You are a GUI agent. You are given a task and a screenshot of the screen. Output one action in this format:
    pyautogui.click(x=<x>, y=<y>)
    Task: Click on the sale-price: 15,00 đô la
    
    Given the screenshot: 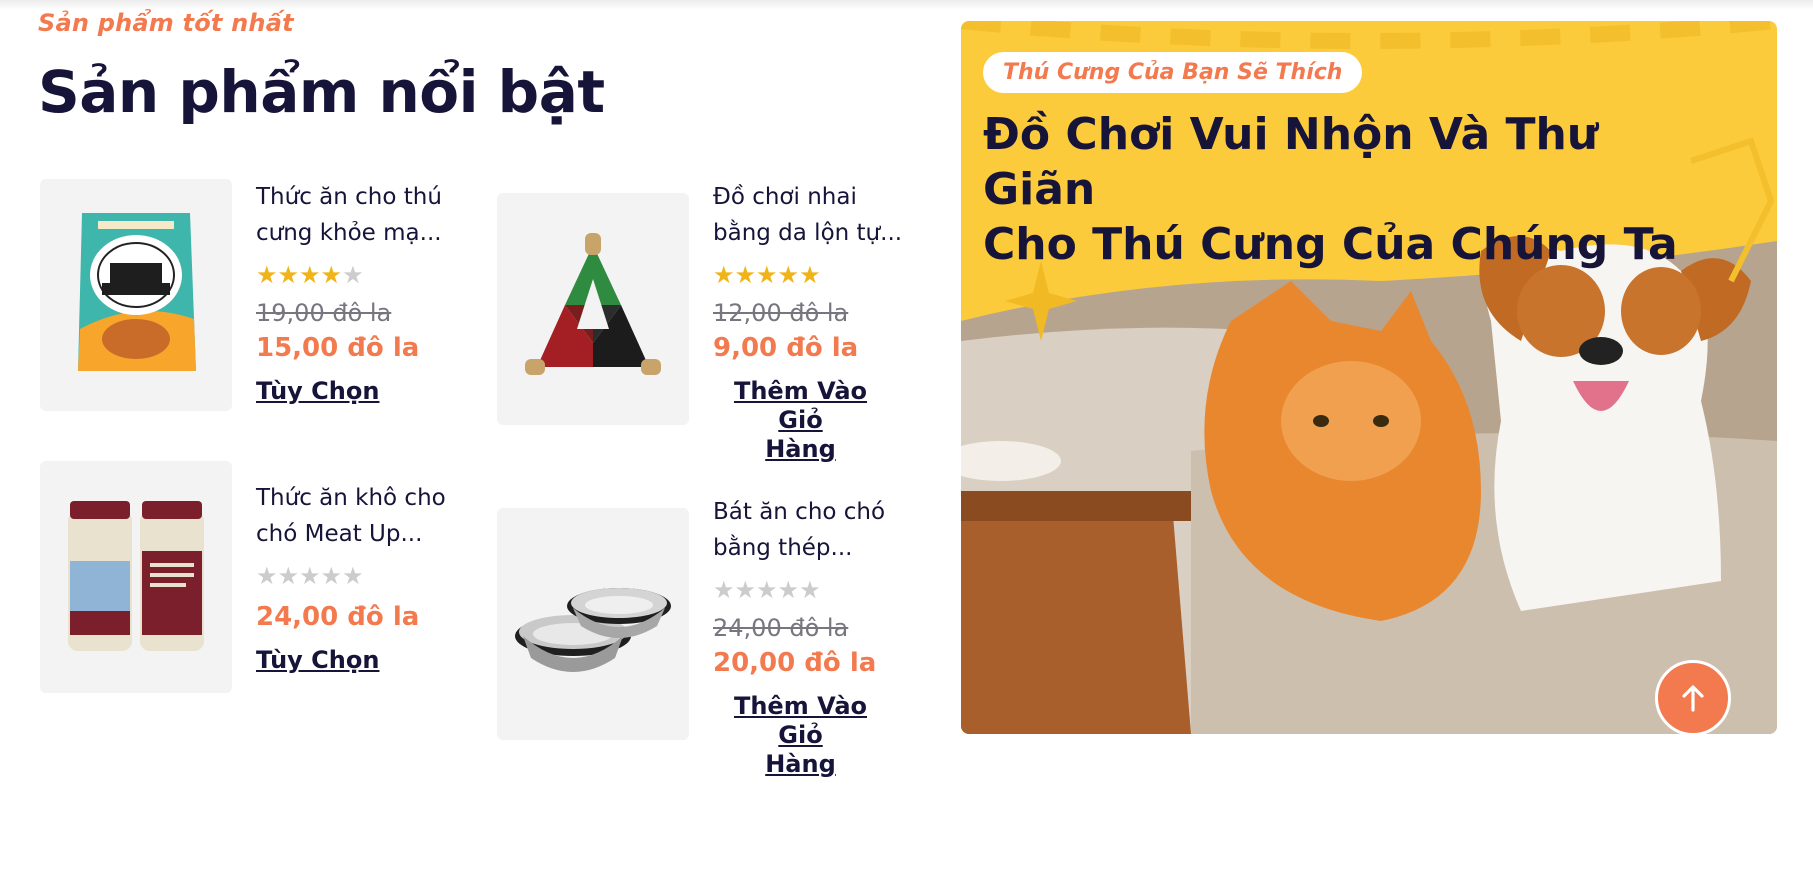 What is the action you would take?
    pyautogui.click(x=338, y=348)
    